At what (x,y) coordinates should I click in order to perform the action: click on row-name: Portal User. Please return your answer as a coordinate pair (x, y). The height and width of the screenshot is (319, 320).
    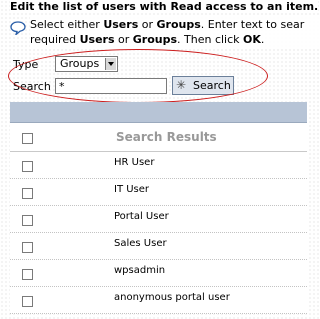
    Looking at the image, I should click on (141, 216).